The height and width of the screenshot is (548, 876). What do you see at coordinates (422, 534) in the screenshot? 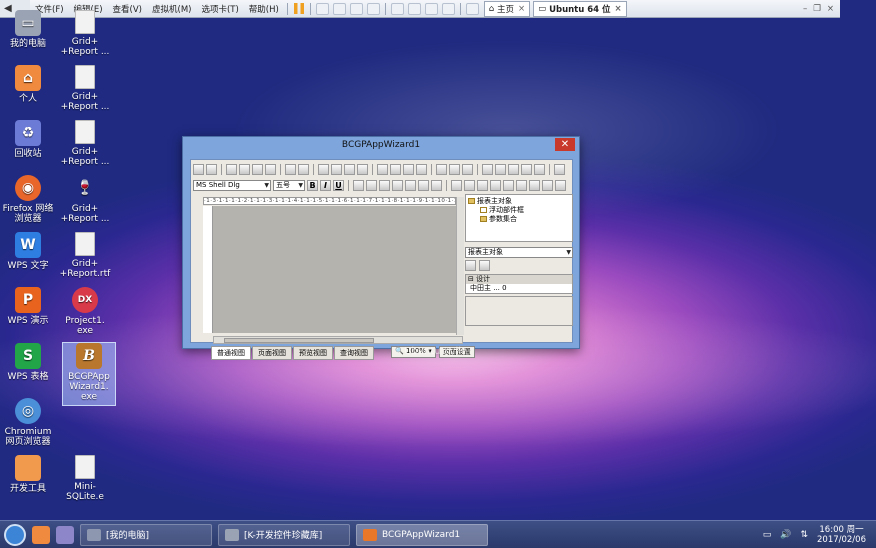
I see `taskbar-item-bcgpappwizard: BCGPAppWizard1` at bounding box center [422, 534].